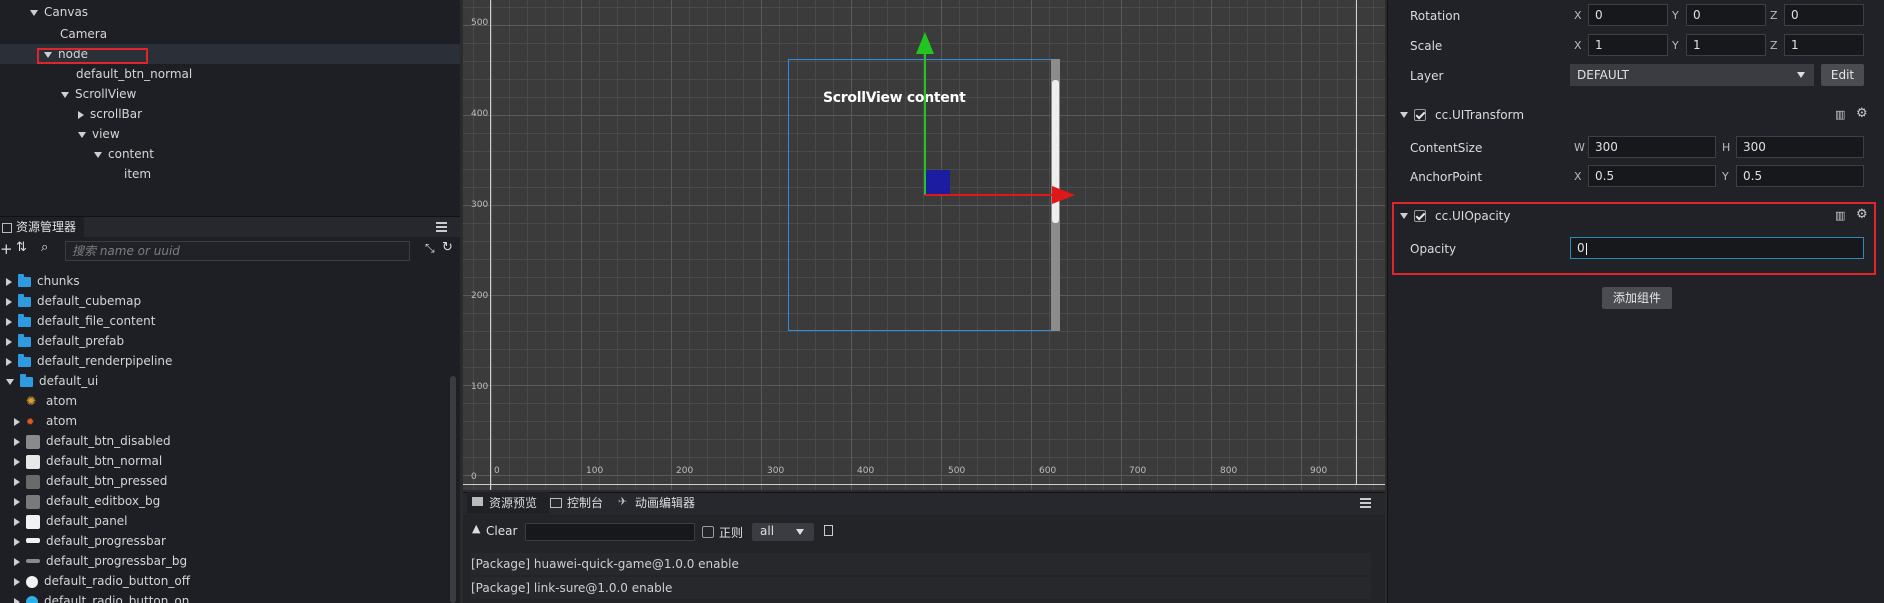  Describe the element at coordinates (501, 531) in the screenshot. I see `clear-button: Clear` at that location.